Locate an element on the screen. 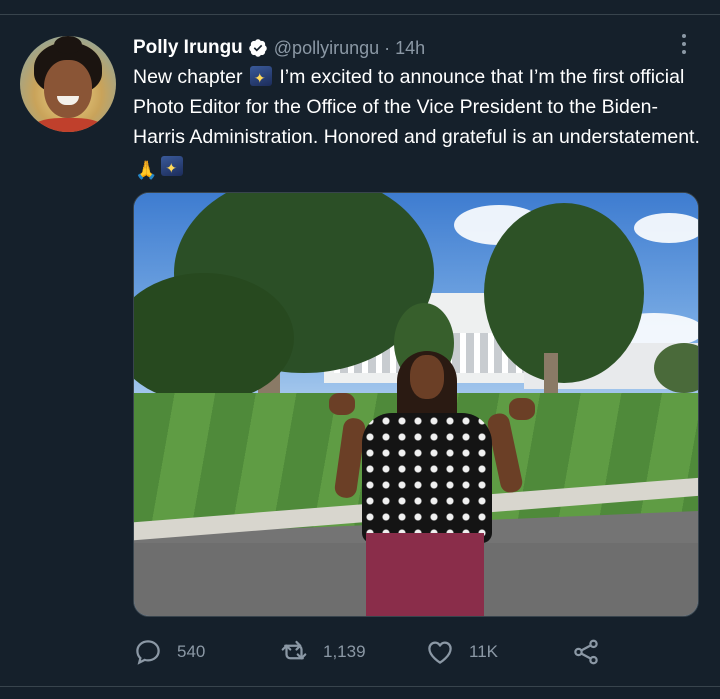 The image size is (720, 699). author-handle: @pollyirungu is located at coordinates (326, 48).